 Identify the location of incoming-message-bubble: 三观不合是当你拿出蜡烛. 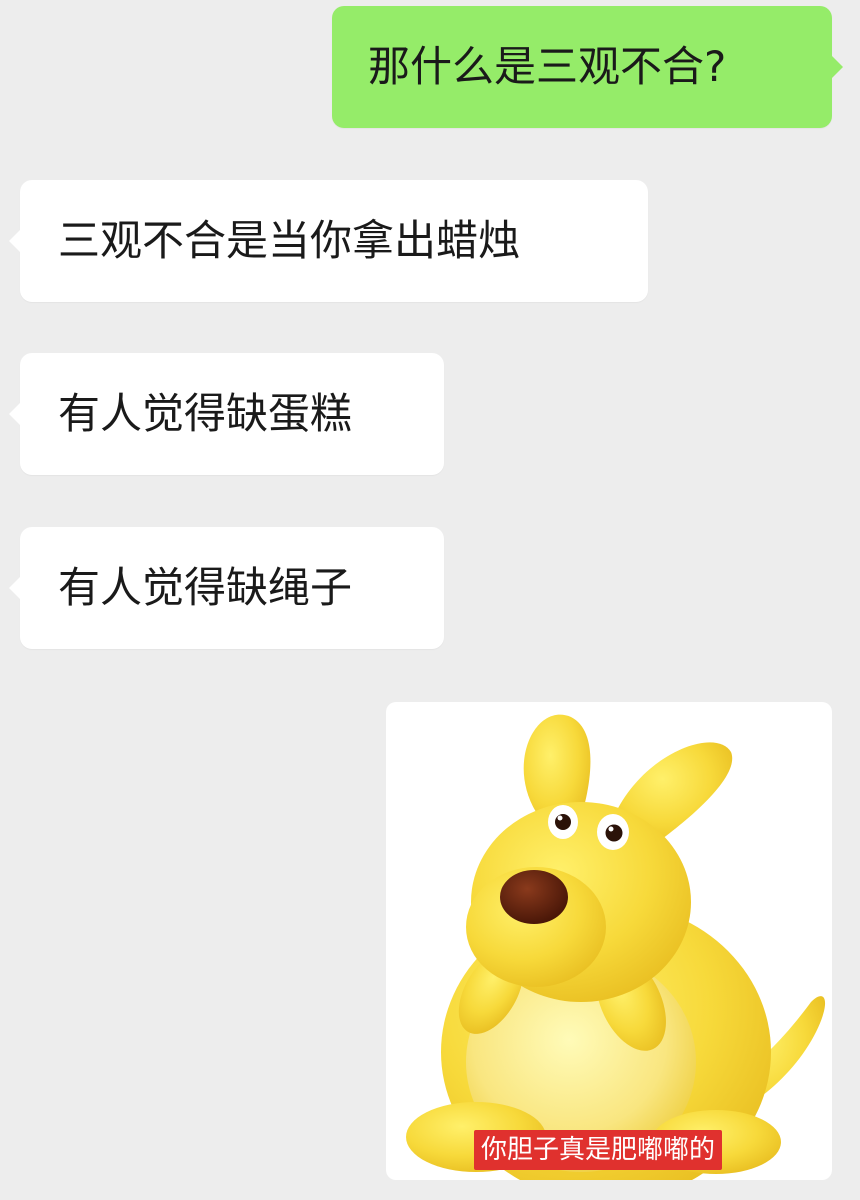
(328, 241).